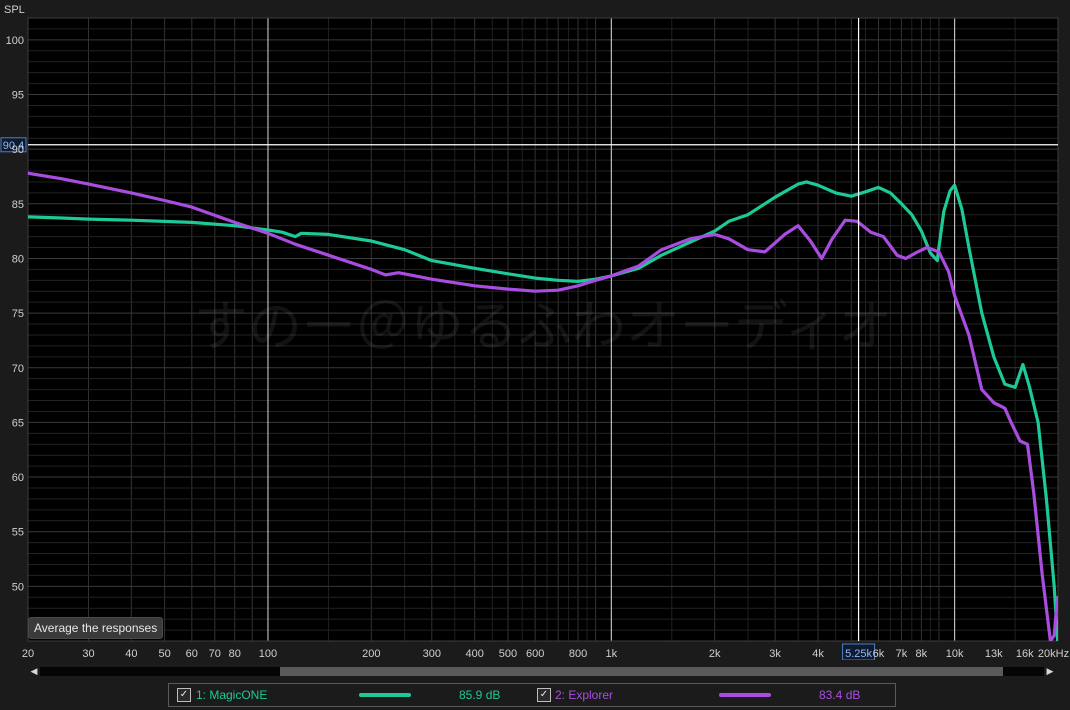  I want to click on x-tick-label: 30, so click(88, 654).